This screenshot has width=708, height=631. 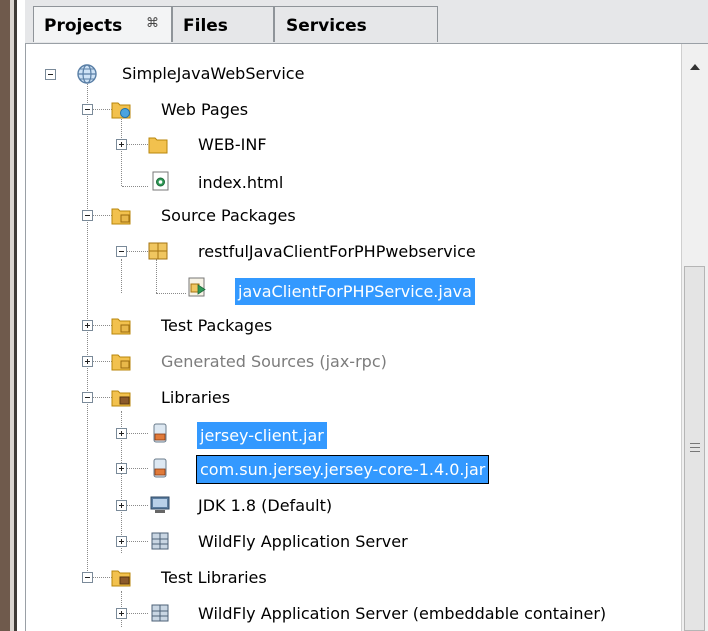 What do you see at coordinates (214, 578) in the screenshot?
I see `tree-item-test-libraries: Test Libraries` at bounding box center [214, 578].